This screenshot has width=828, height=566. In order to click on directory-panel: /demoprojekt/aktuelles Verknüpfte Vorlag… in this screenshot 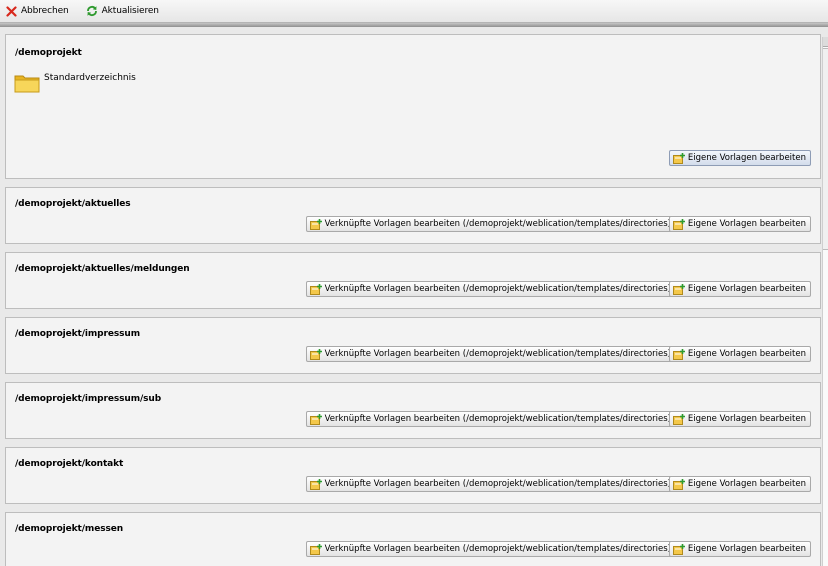, I will do `click(413, 215)`.